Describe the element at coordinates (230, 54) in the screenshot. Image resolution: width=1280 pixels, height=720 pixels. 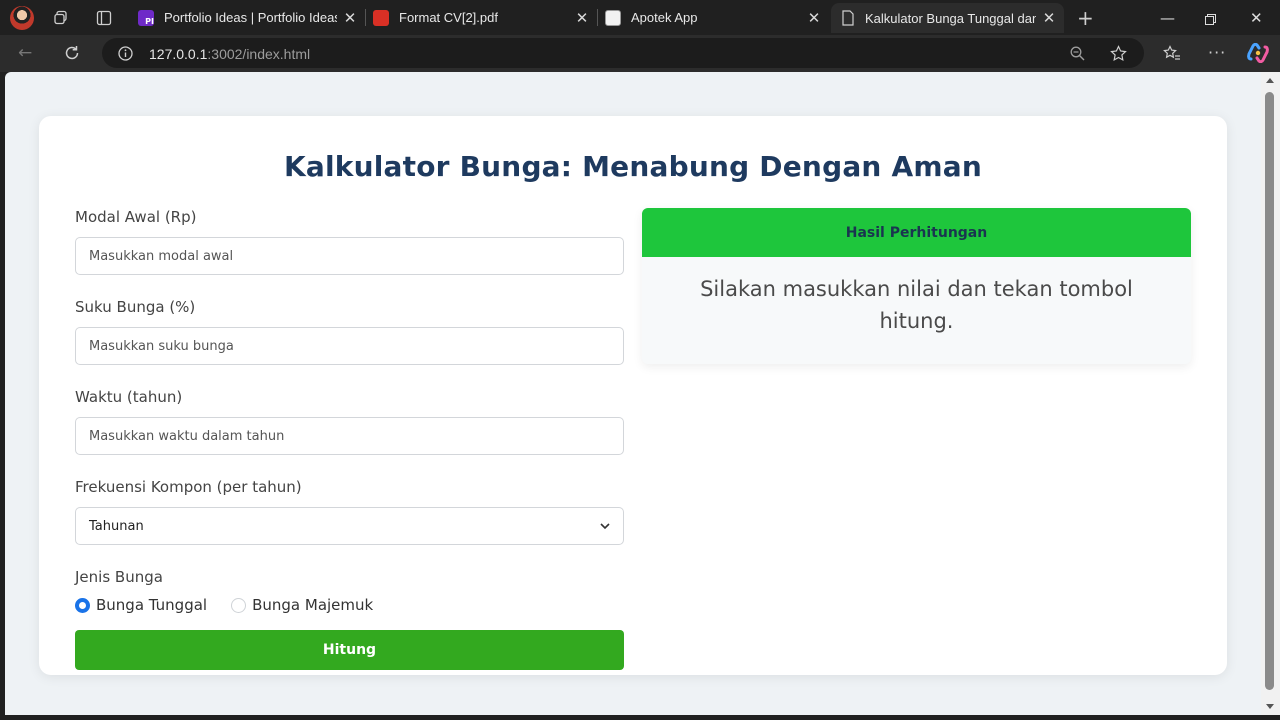
I see `url-text: 127.0.0.1:3002/index.html` at that location.